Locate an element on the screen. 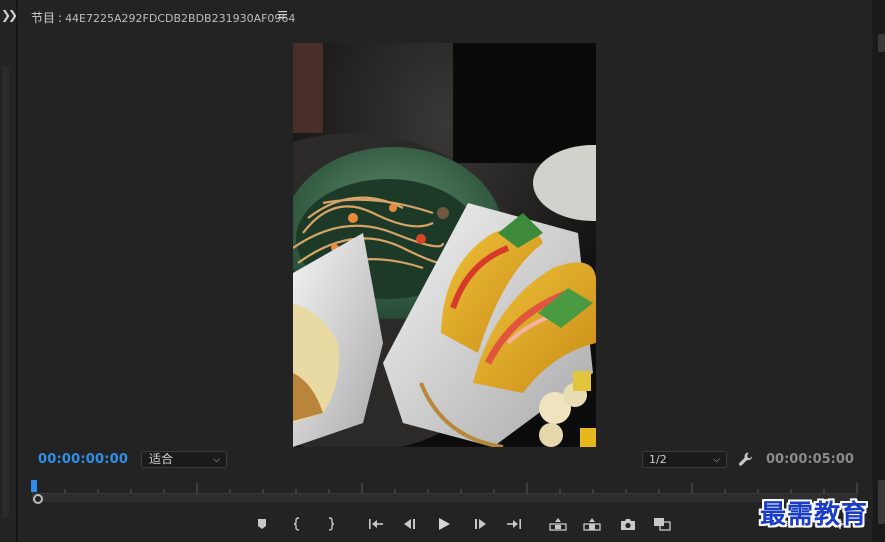 The width and height of the screenshot is (885, 542). scroll-thumb-bottom is located at coordinates (881, 502).